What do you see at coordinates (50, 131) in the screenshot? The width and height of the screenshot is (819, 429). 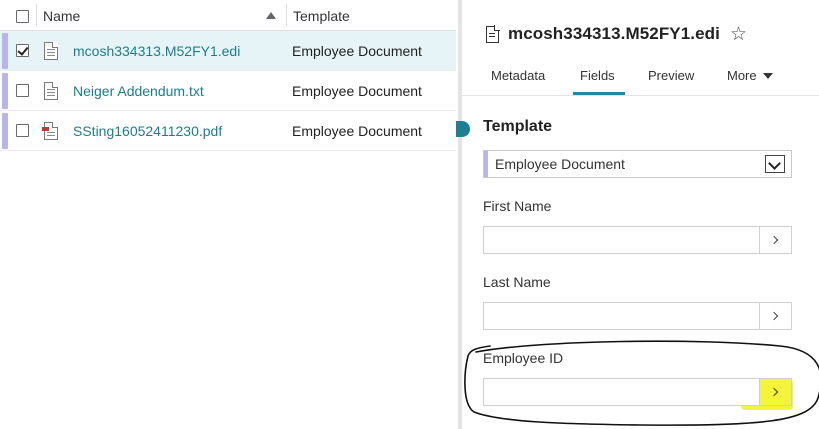 I see `pdf-document-icon` at bounding box center [50, 131].